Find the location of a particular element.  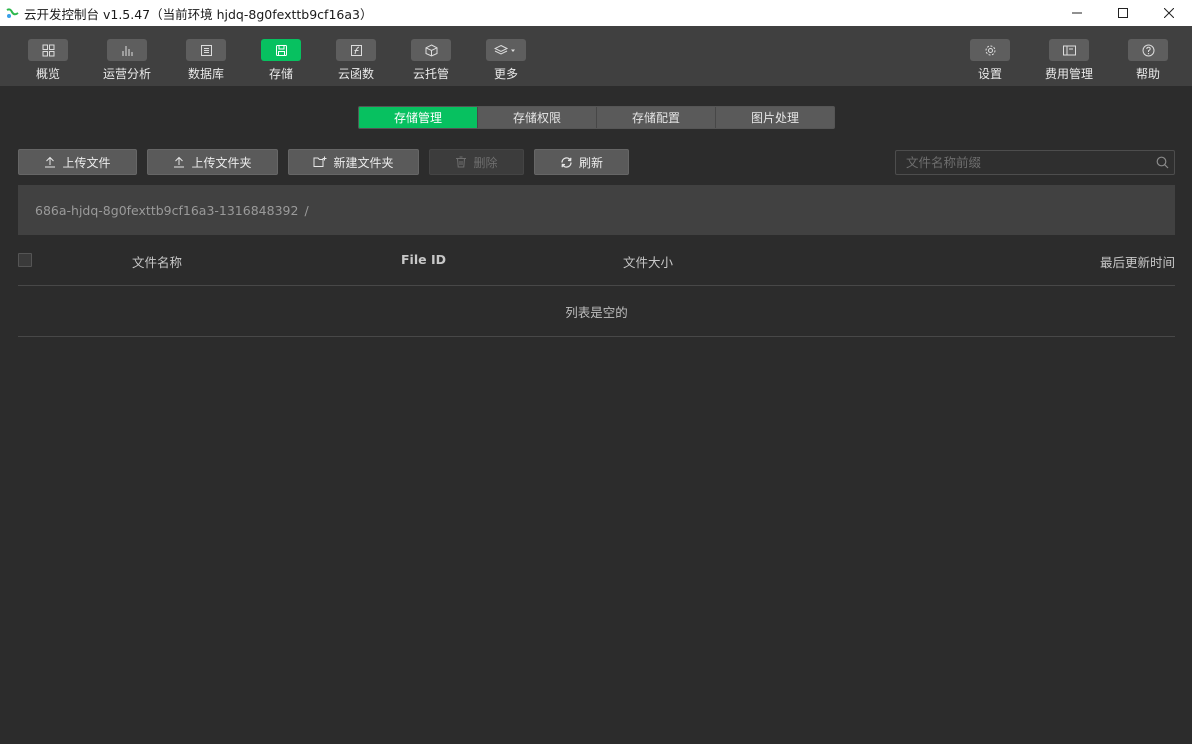

database-icon is located at coordinates (206, 50).